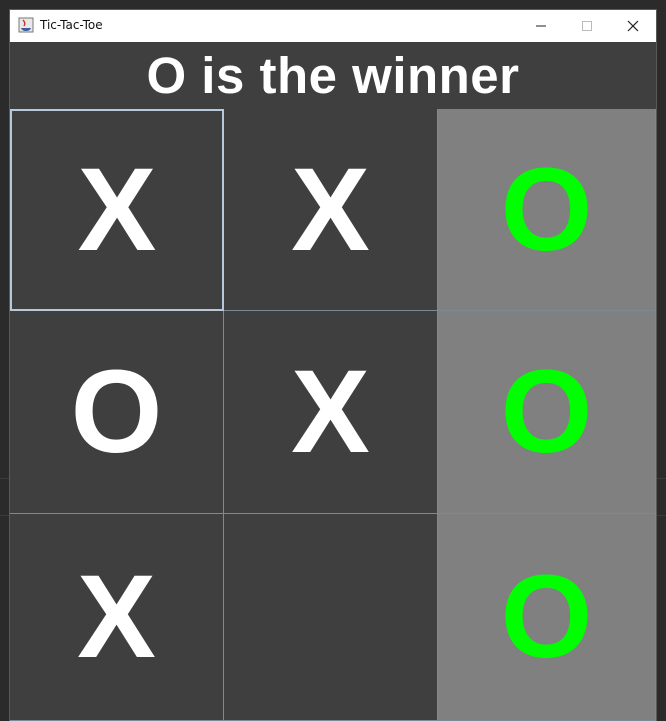  I want to click on close-button, so click(633, 26).